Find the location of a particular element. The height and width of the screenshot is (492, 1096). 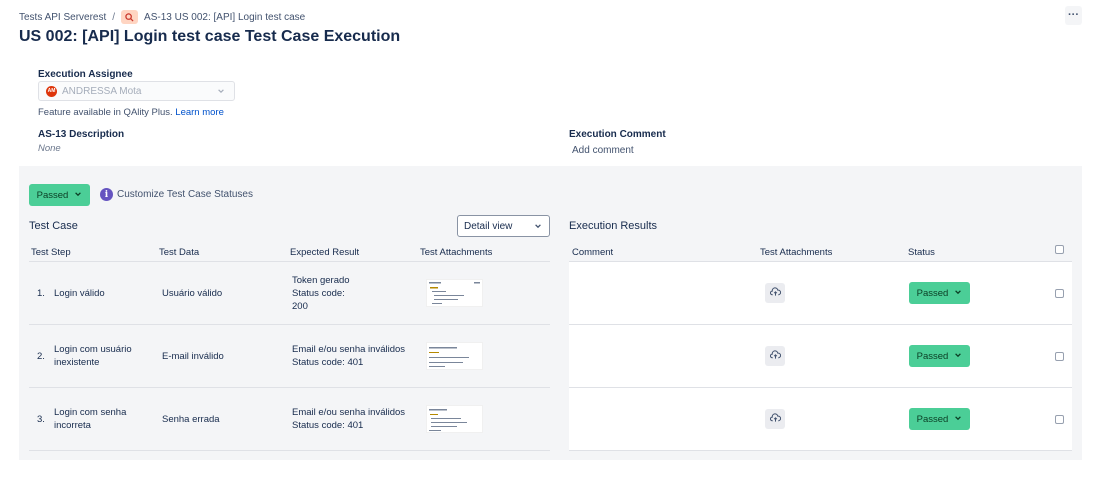

header-test-step: Test Step is located at coordinates (51, 252).